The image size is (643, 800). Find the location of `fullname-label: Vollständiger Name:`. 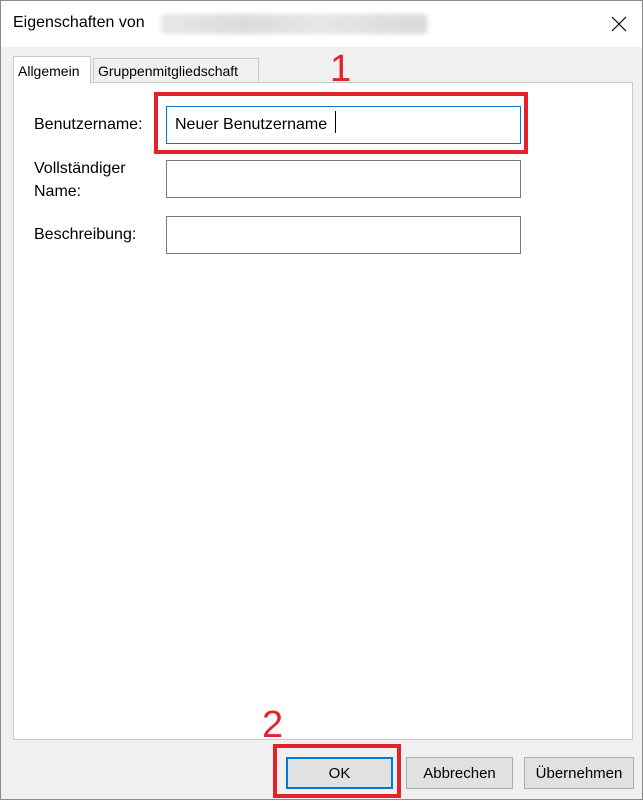

fullname-label: Vollständiger Name: is located at coordinates (80, 180).